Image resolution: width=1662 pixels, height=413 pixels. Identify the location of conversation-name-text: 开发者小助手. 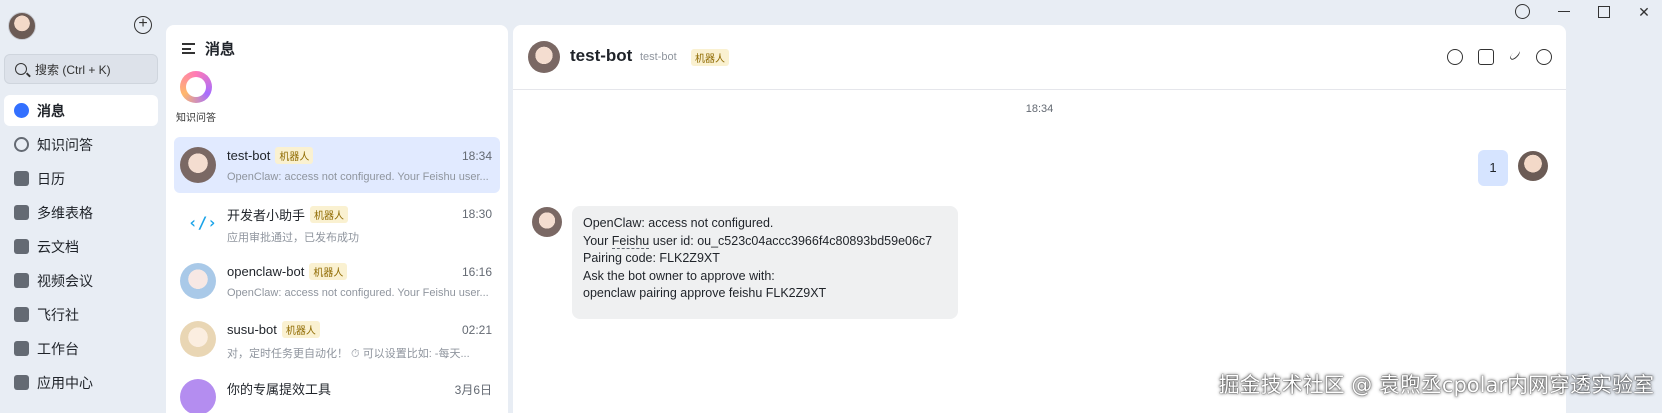
(266, 215).